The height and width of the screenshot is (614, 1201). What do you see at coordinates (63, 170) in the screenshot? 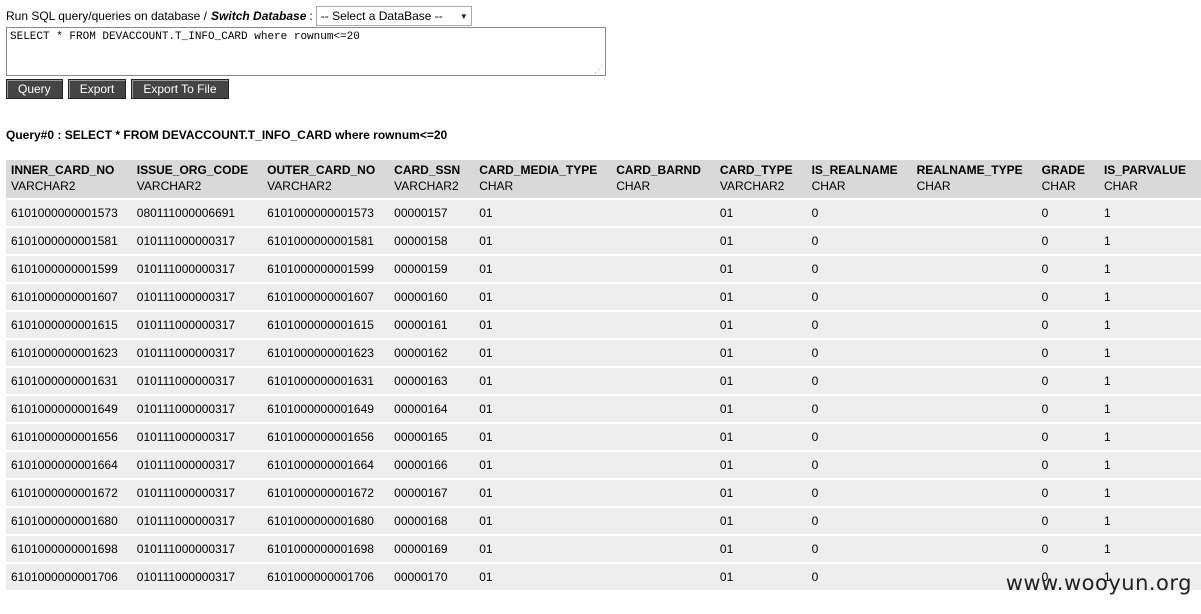
I see `column-name: INNER_CARD_NO` at bounding box center [63, 170].